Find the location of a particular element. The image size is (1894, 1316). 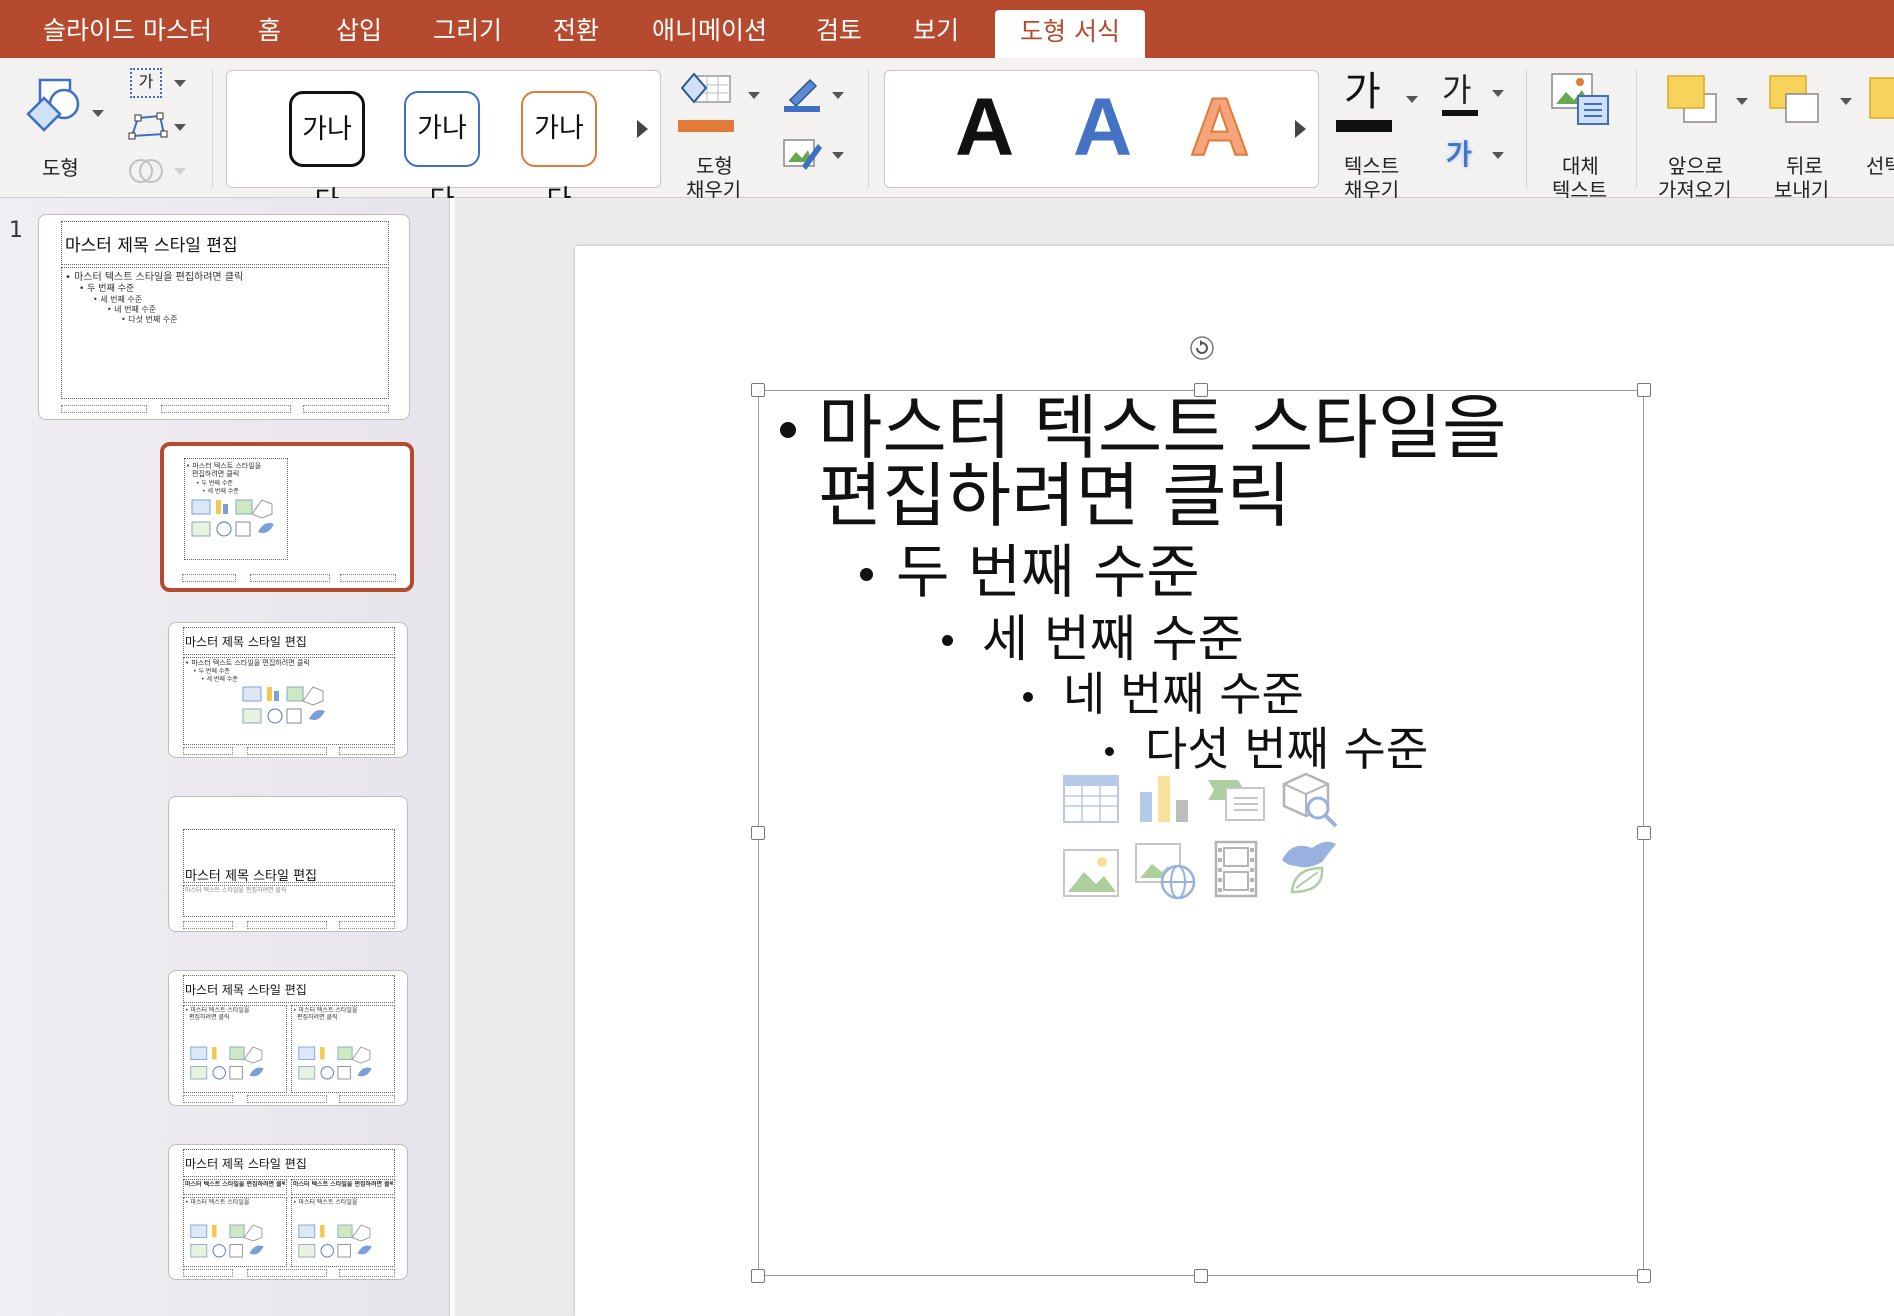

wordart-style-blue: A is located at coordinates (1102, 128).